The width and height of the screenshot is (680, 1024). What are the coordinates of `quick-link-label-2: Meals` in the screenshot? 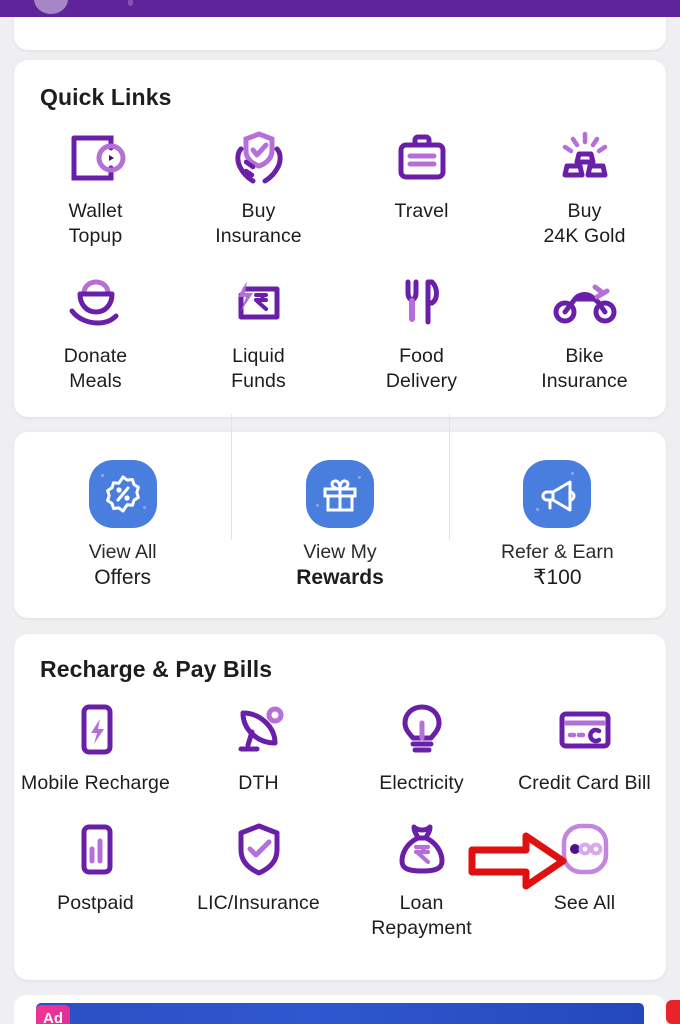 It's located at (95, 381).